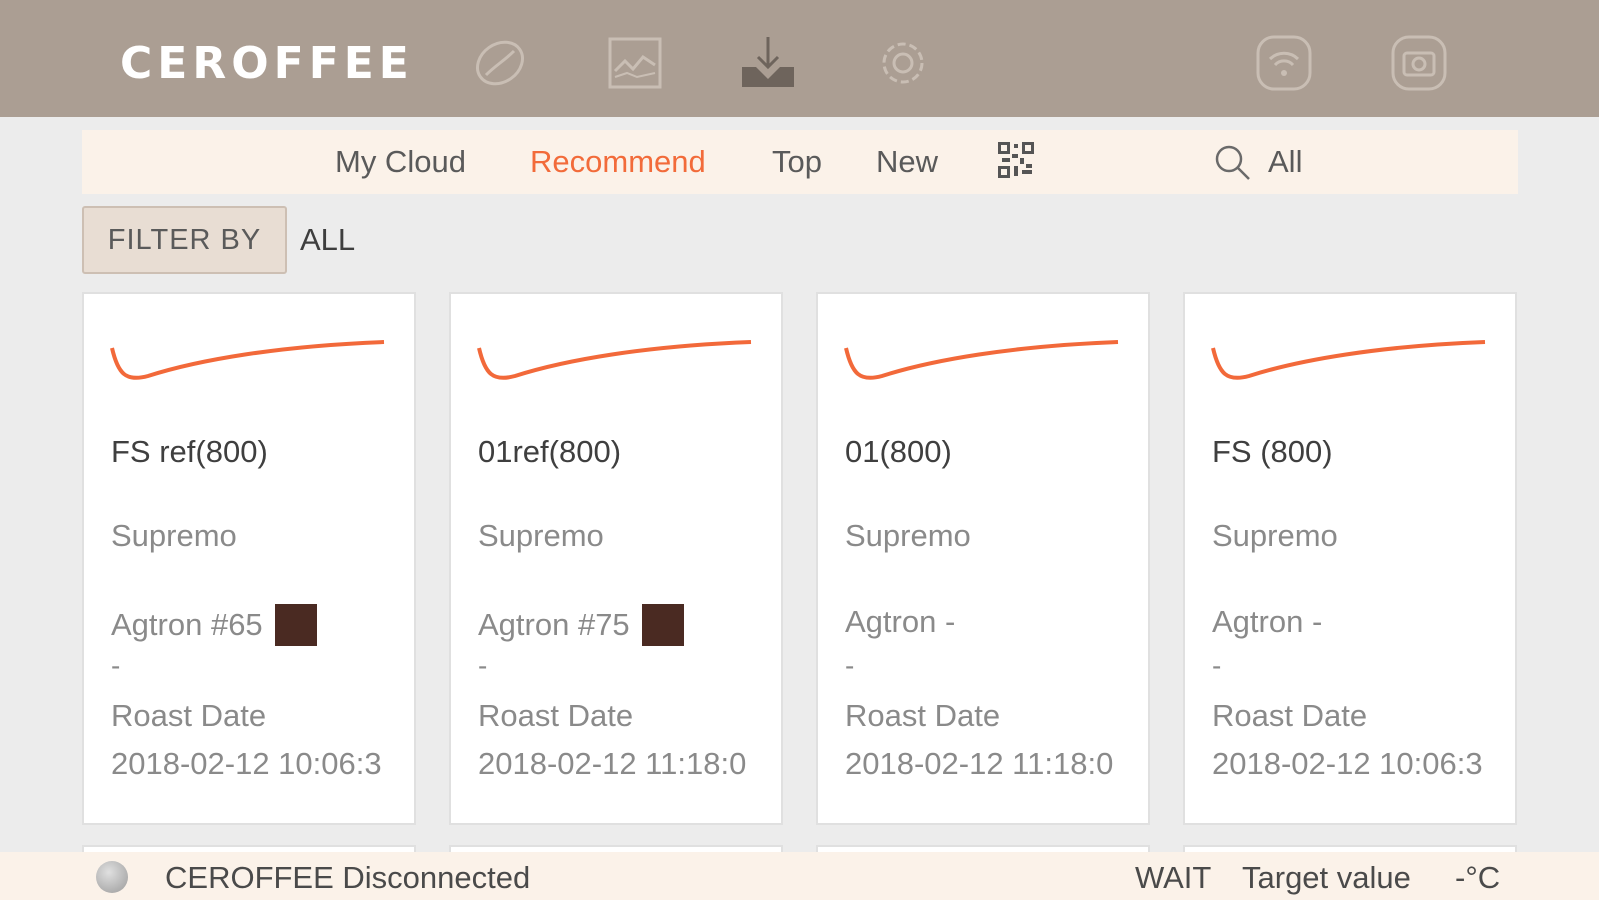 This screenshot has height=900, width=1599. What do you see at coordinates (112, 877) in the screenshot?
I see `connection-status-indicator` at bounding box center [112, 877].